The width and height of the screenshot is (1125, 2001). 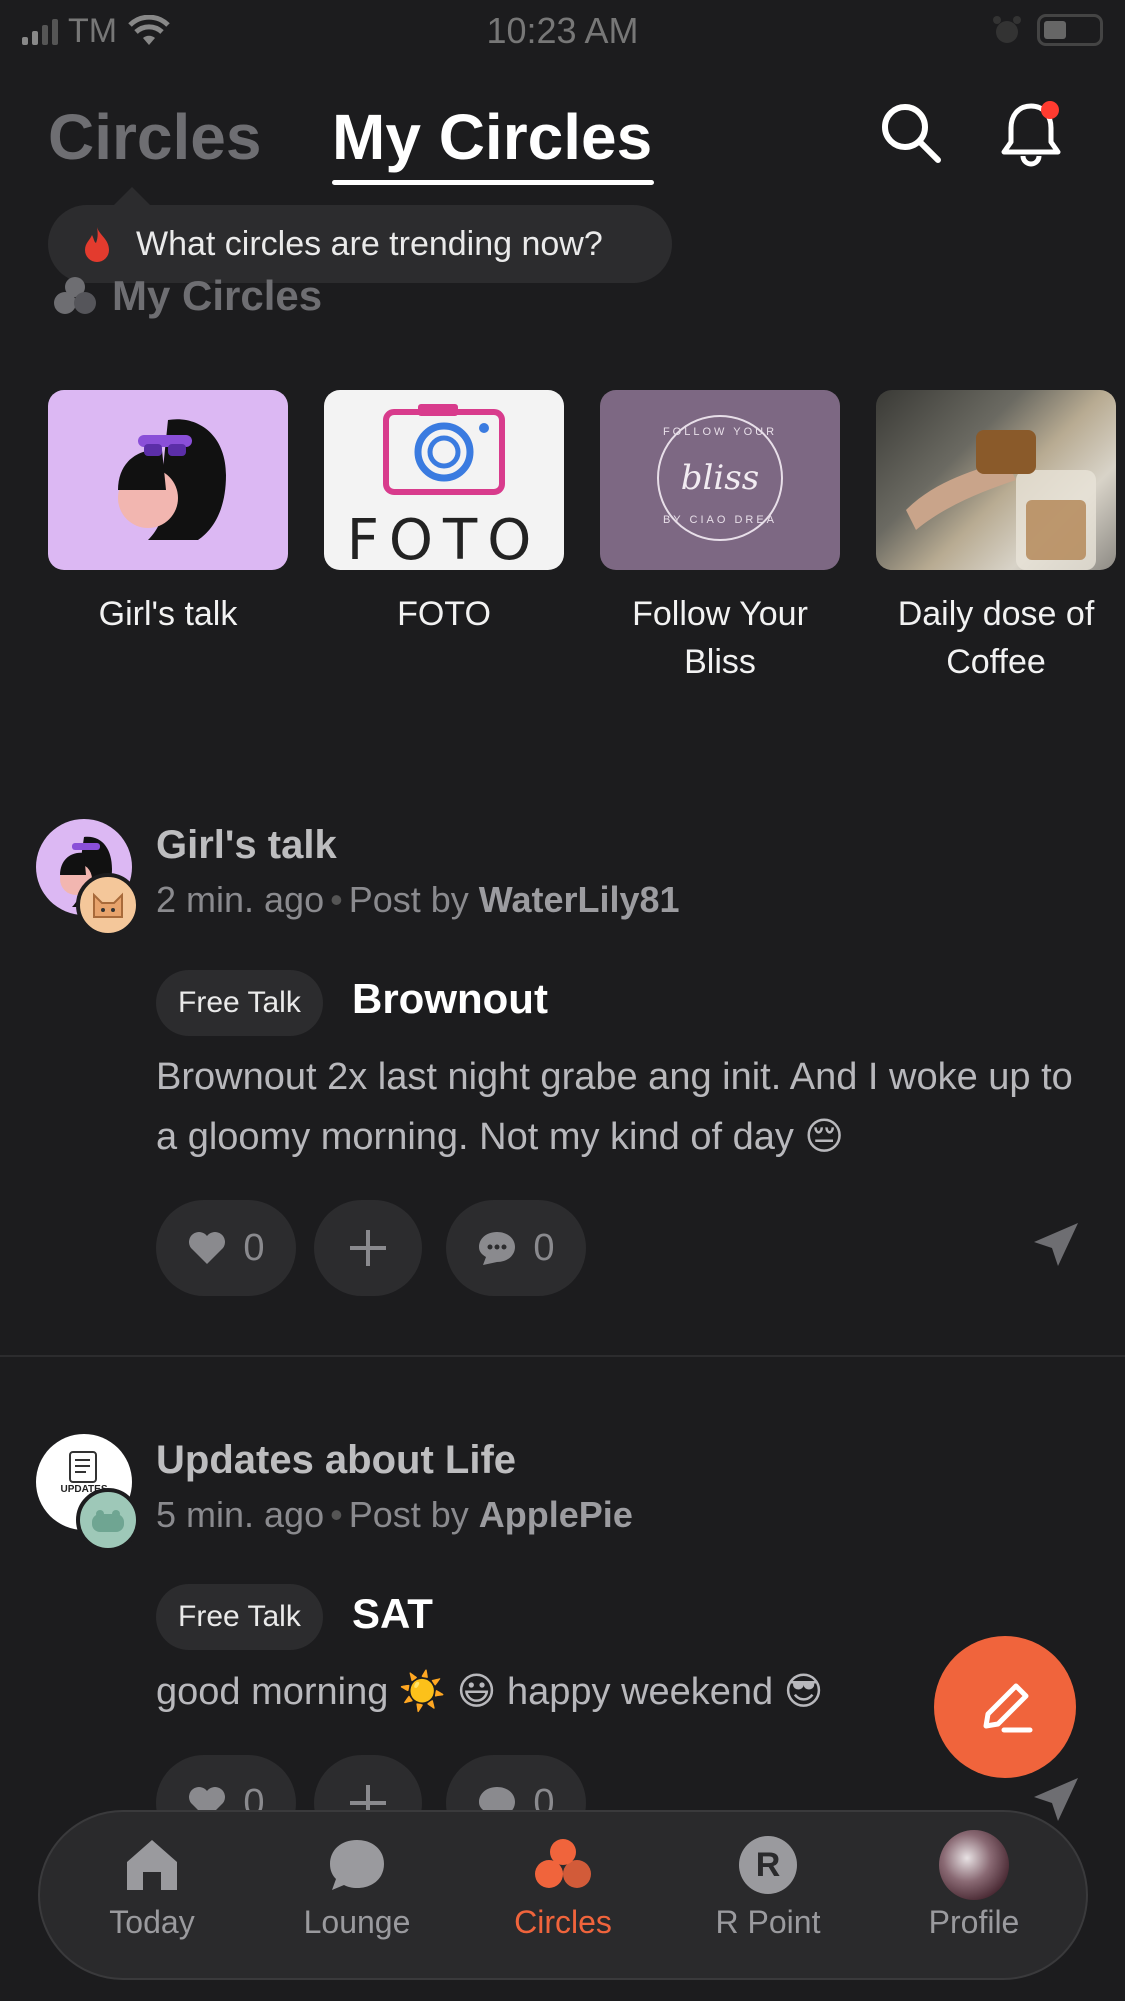 I want to click on post-meta: 2 min. ago • Post by WaterLily81, so click(x=418, y=900).